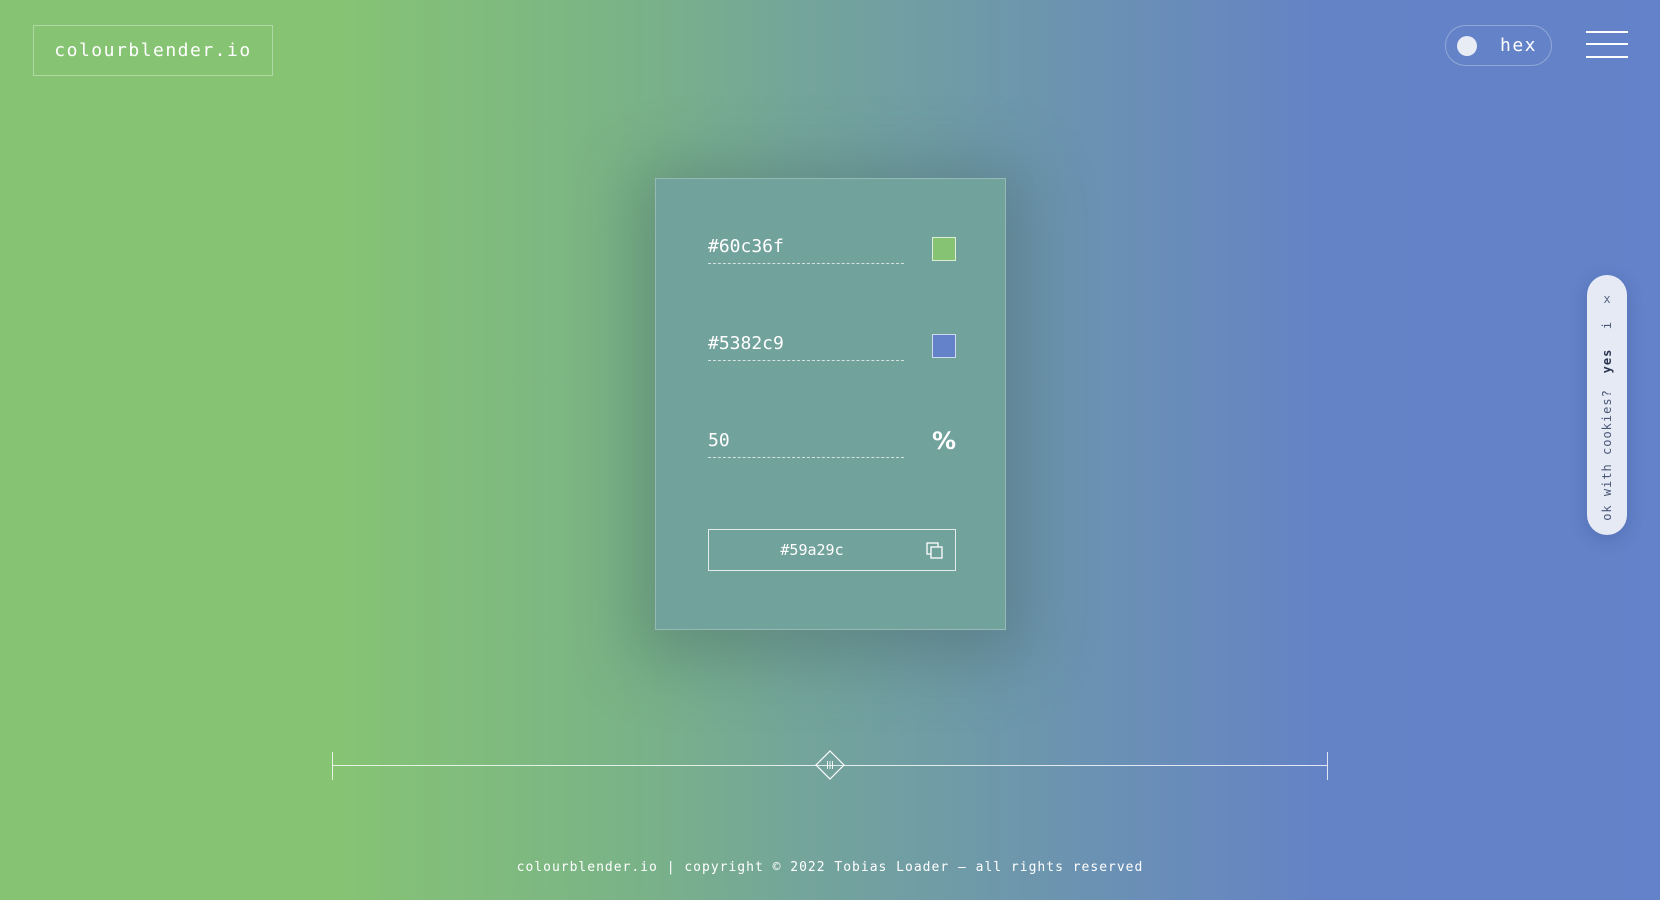 The height and width of the screenshot is (900, 1660). What do you see at coordinates (830, 404) in the screenshot?
I see `blender-panel: % #59a29c` at bounding box center [830, 404].